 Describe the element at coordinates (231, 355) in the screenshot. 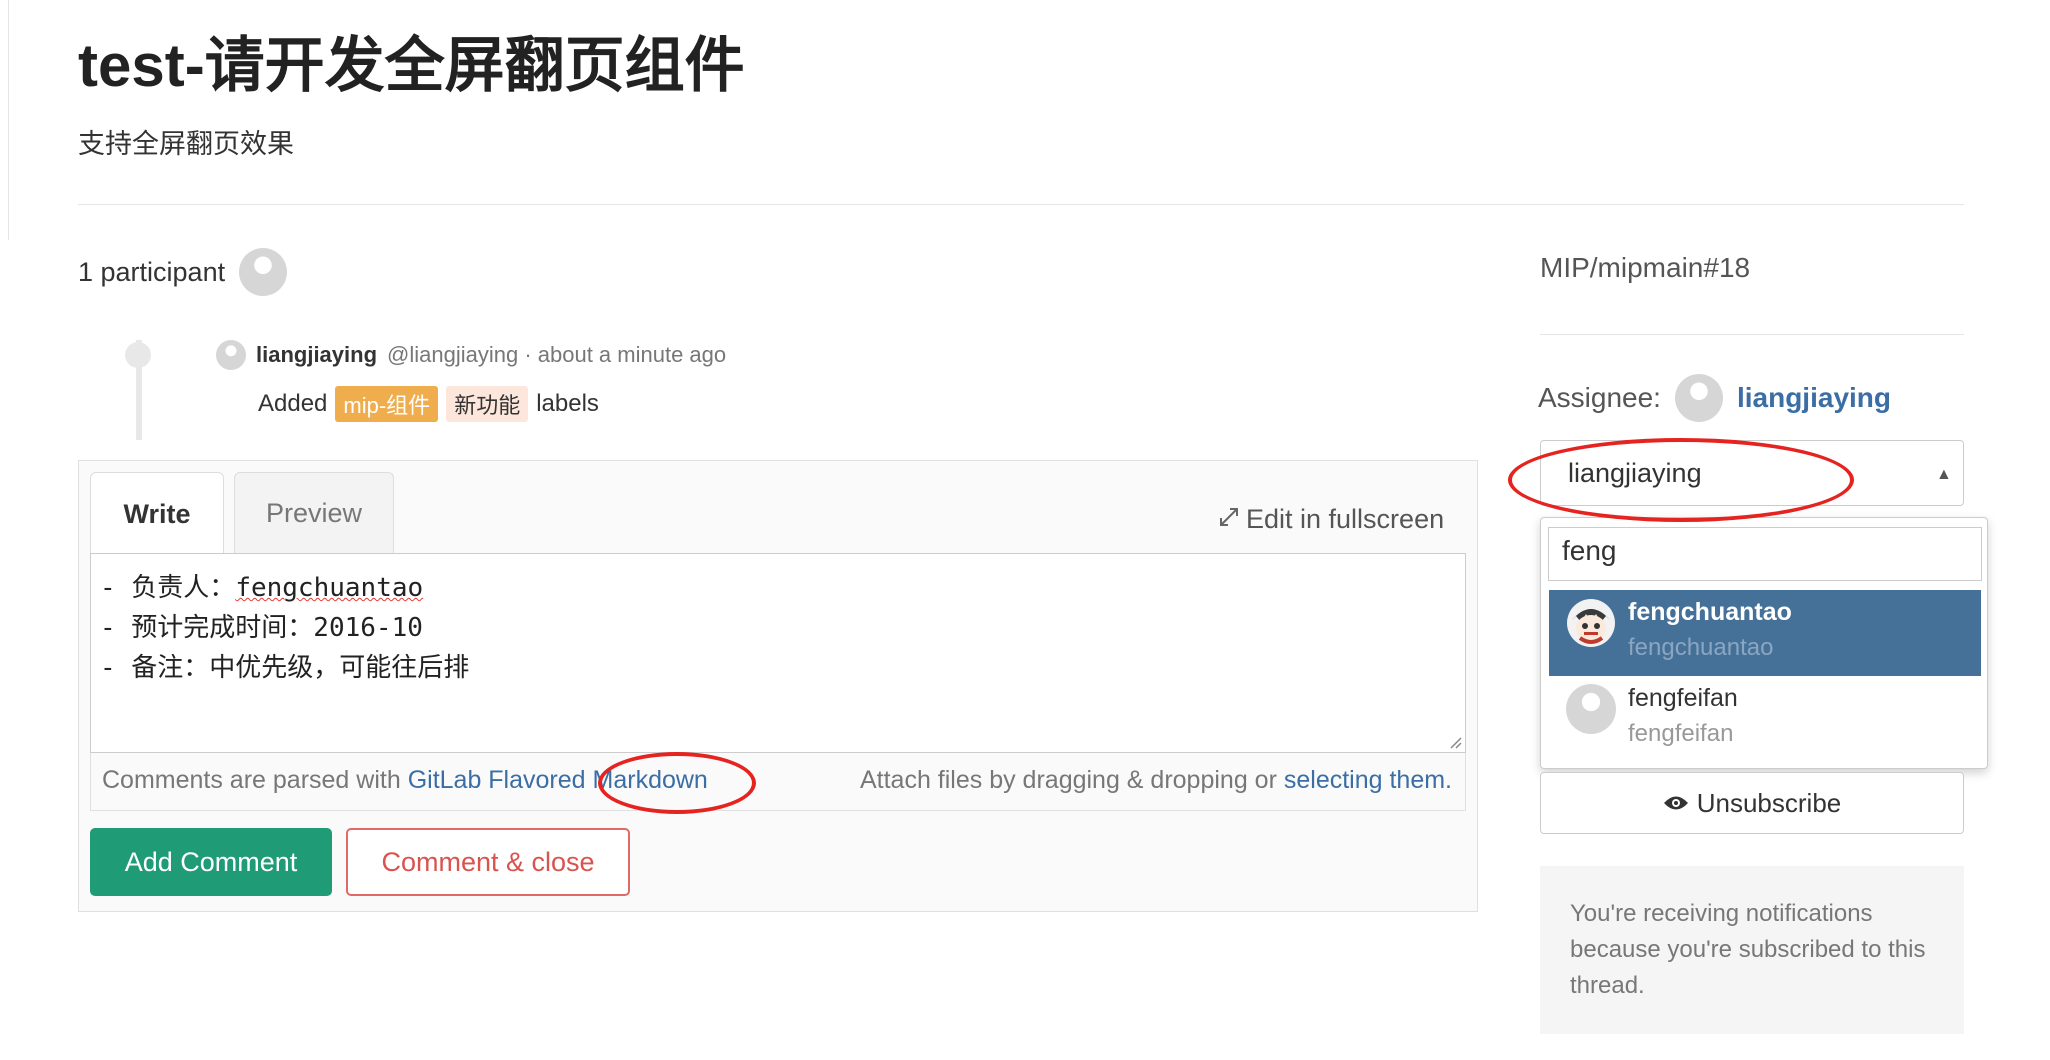

I see `author-avatar` at that location.